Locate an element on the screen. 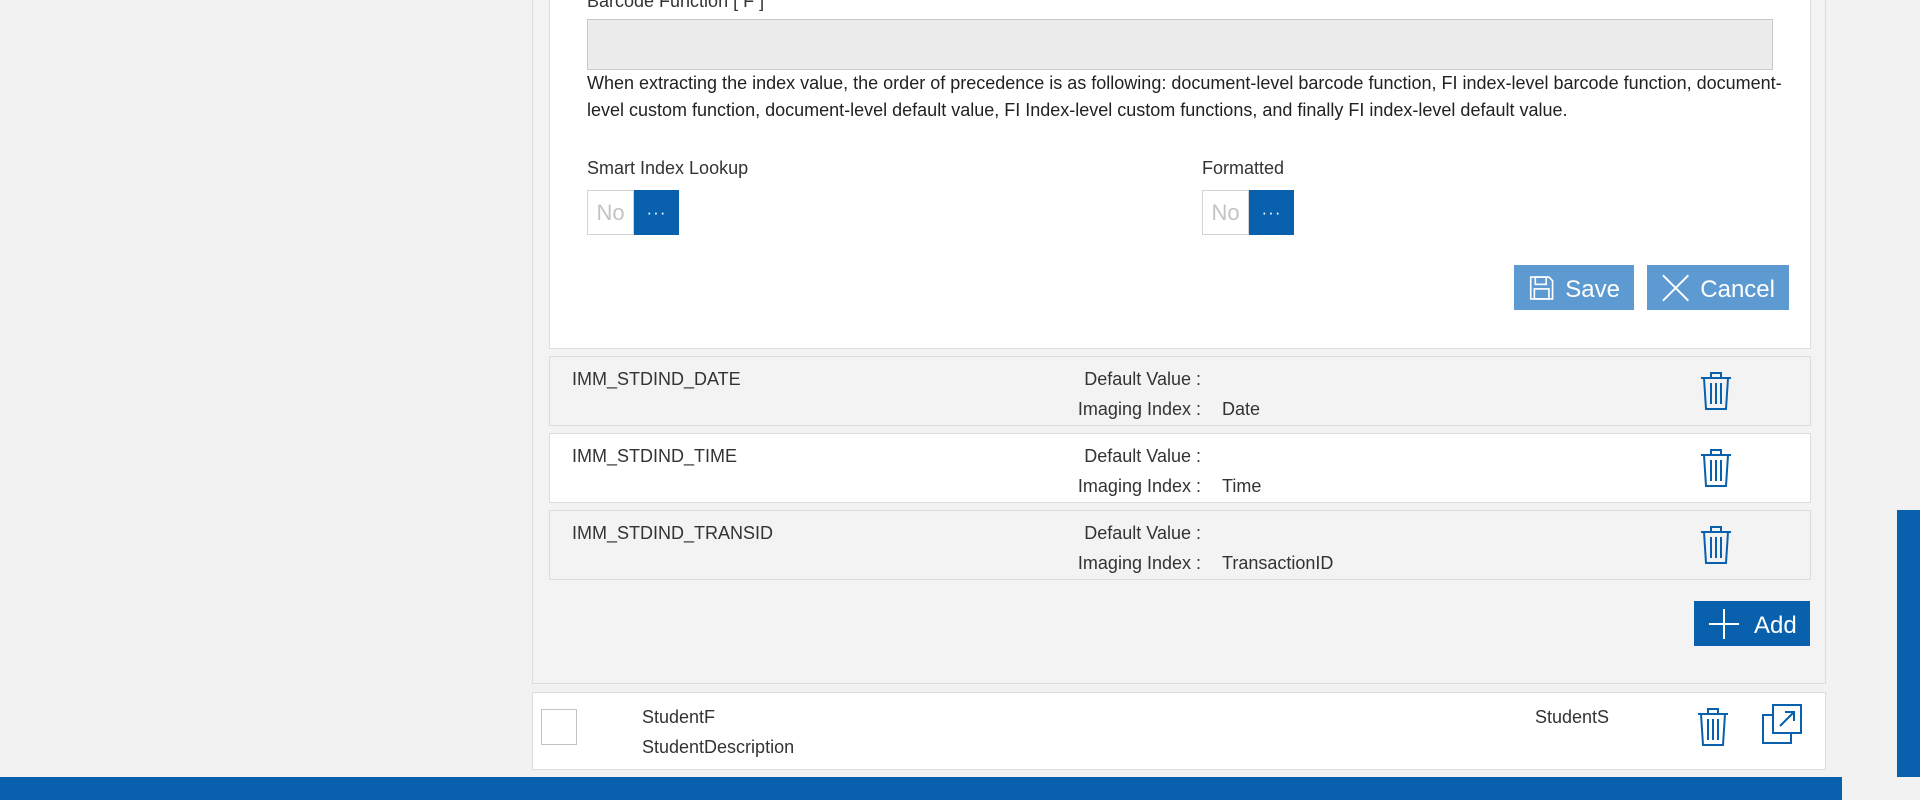 The image size is (1920, 800). row-checkbox is located at coordinates (559, 727).